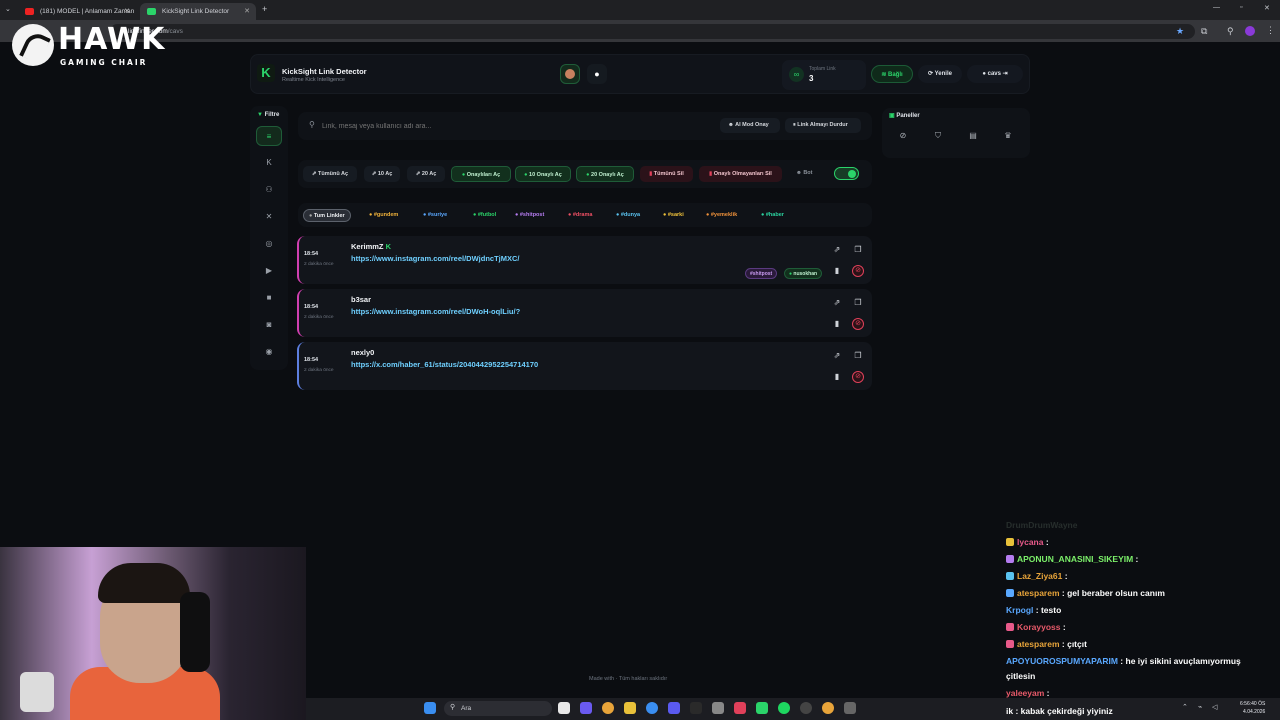 The width and height of the screenshot is (1280, 720). Describe the element at coordinates (666, 174) in the screenshot. I see `delete-all-button: ▮ Tümünü Sil` at that location.